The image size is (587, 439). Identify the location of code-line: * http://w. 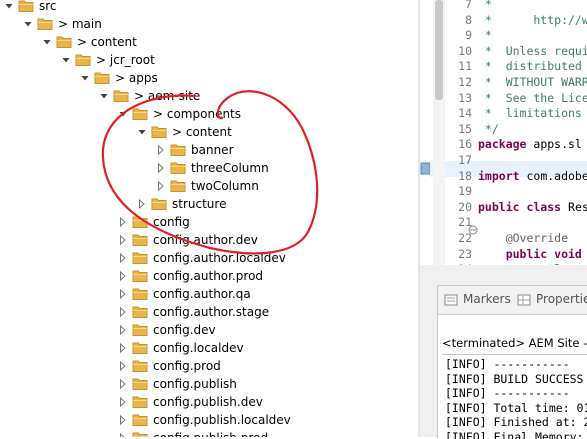
(532, 19).